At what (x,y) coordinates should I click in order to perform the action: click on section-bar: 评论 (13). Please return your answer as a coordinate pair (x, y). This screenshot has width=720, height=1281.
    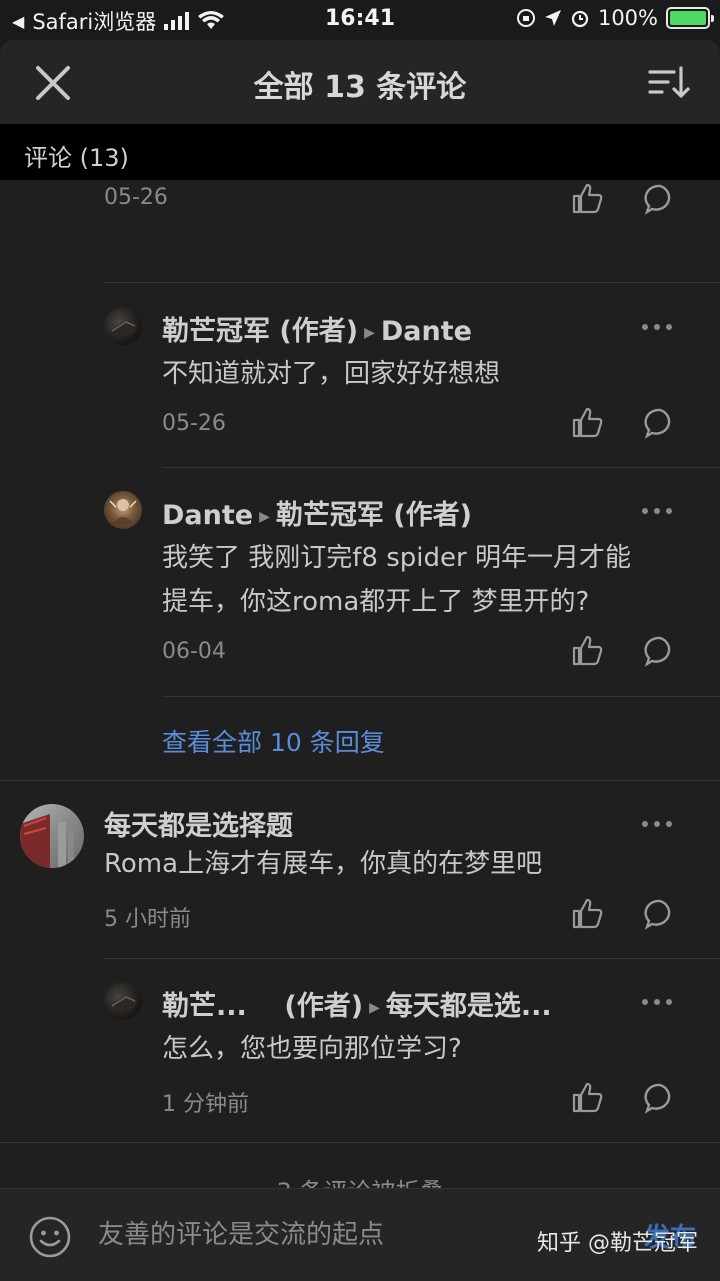
    Looking at the image, I should click on (360, 152).